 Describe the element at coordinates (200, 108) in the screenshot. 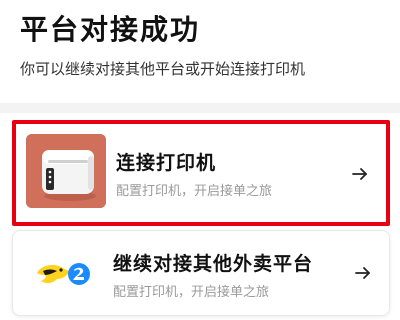

I see `section-divider` at that location.